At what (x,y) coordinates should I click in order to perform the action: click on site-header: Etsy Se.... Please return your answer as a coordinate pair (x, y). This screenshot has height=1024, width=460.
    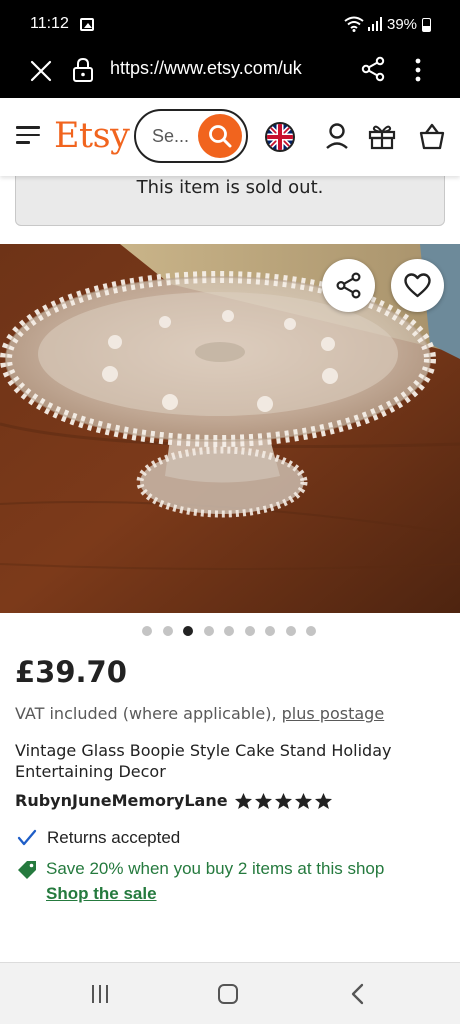
    Looking at the image, I should click on (230, 137).